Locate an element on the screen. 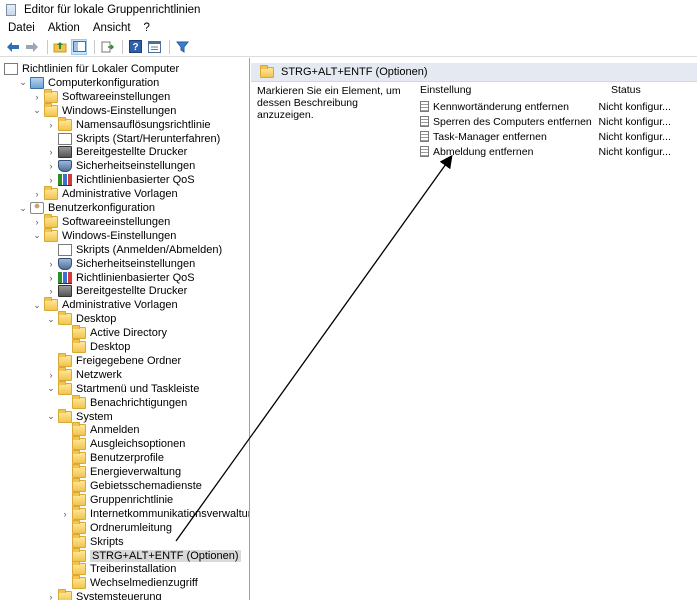 This screenshot has height=600, width=697. tree-item: ⌄ System is located at coordinates (79, 416).